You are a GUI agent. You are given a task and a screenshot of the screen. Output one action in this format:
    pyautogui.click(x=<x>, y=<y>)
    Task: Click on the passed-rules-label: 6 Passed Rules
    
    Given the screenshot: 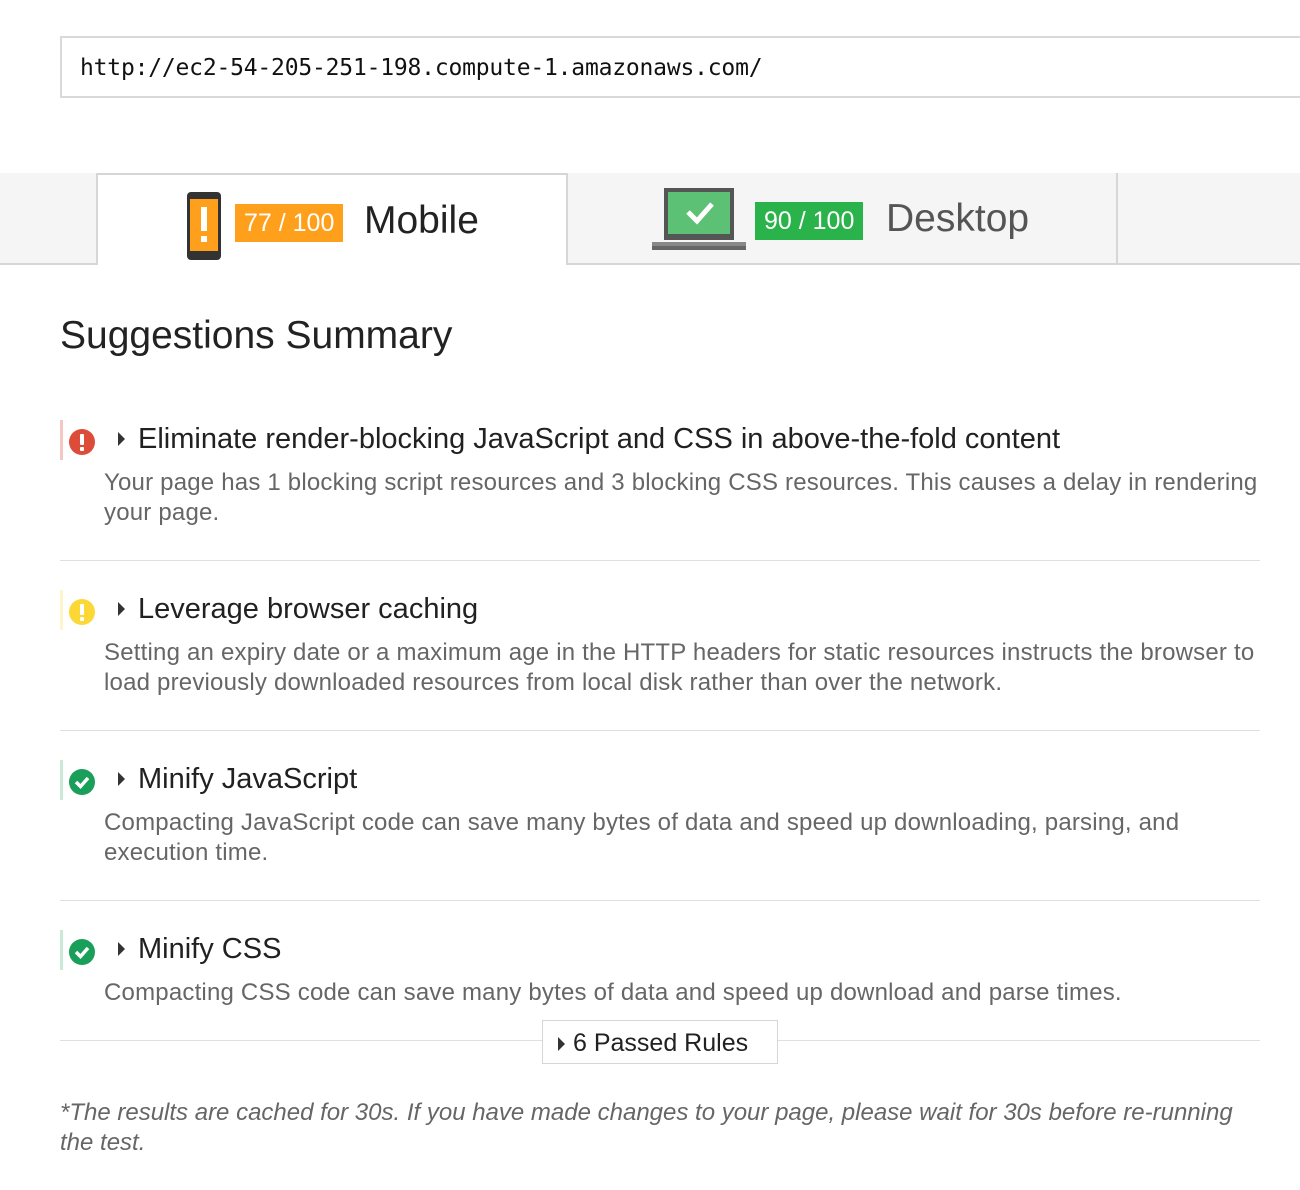 What is the action you would take?
    pyautogui.click(x=661, y=1043)
    